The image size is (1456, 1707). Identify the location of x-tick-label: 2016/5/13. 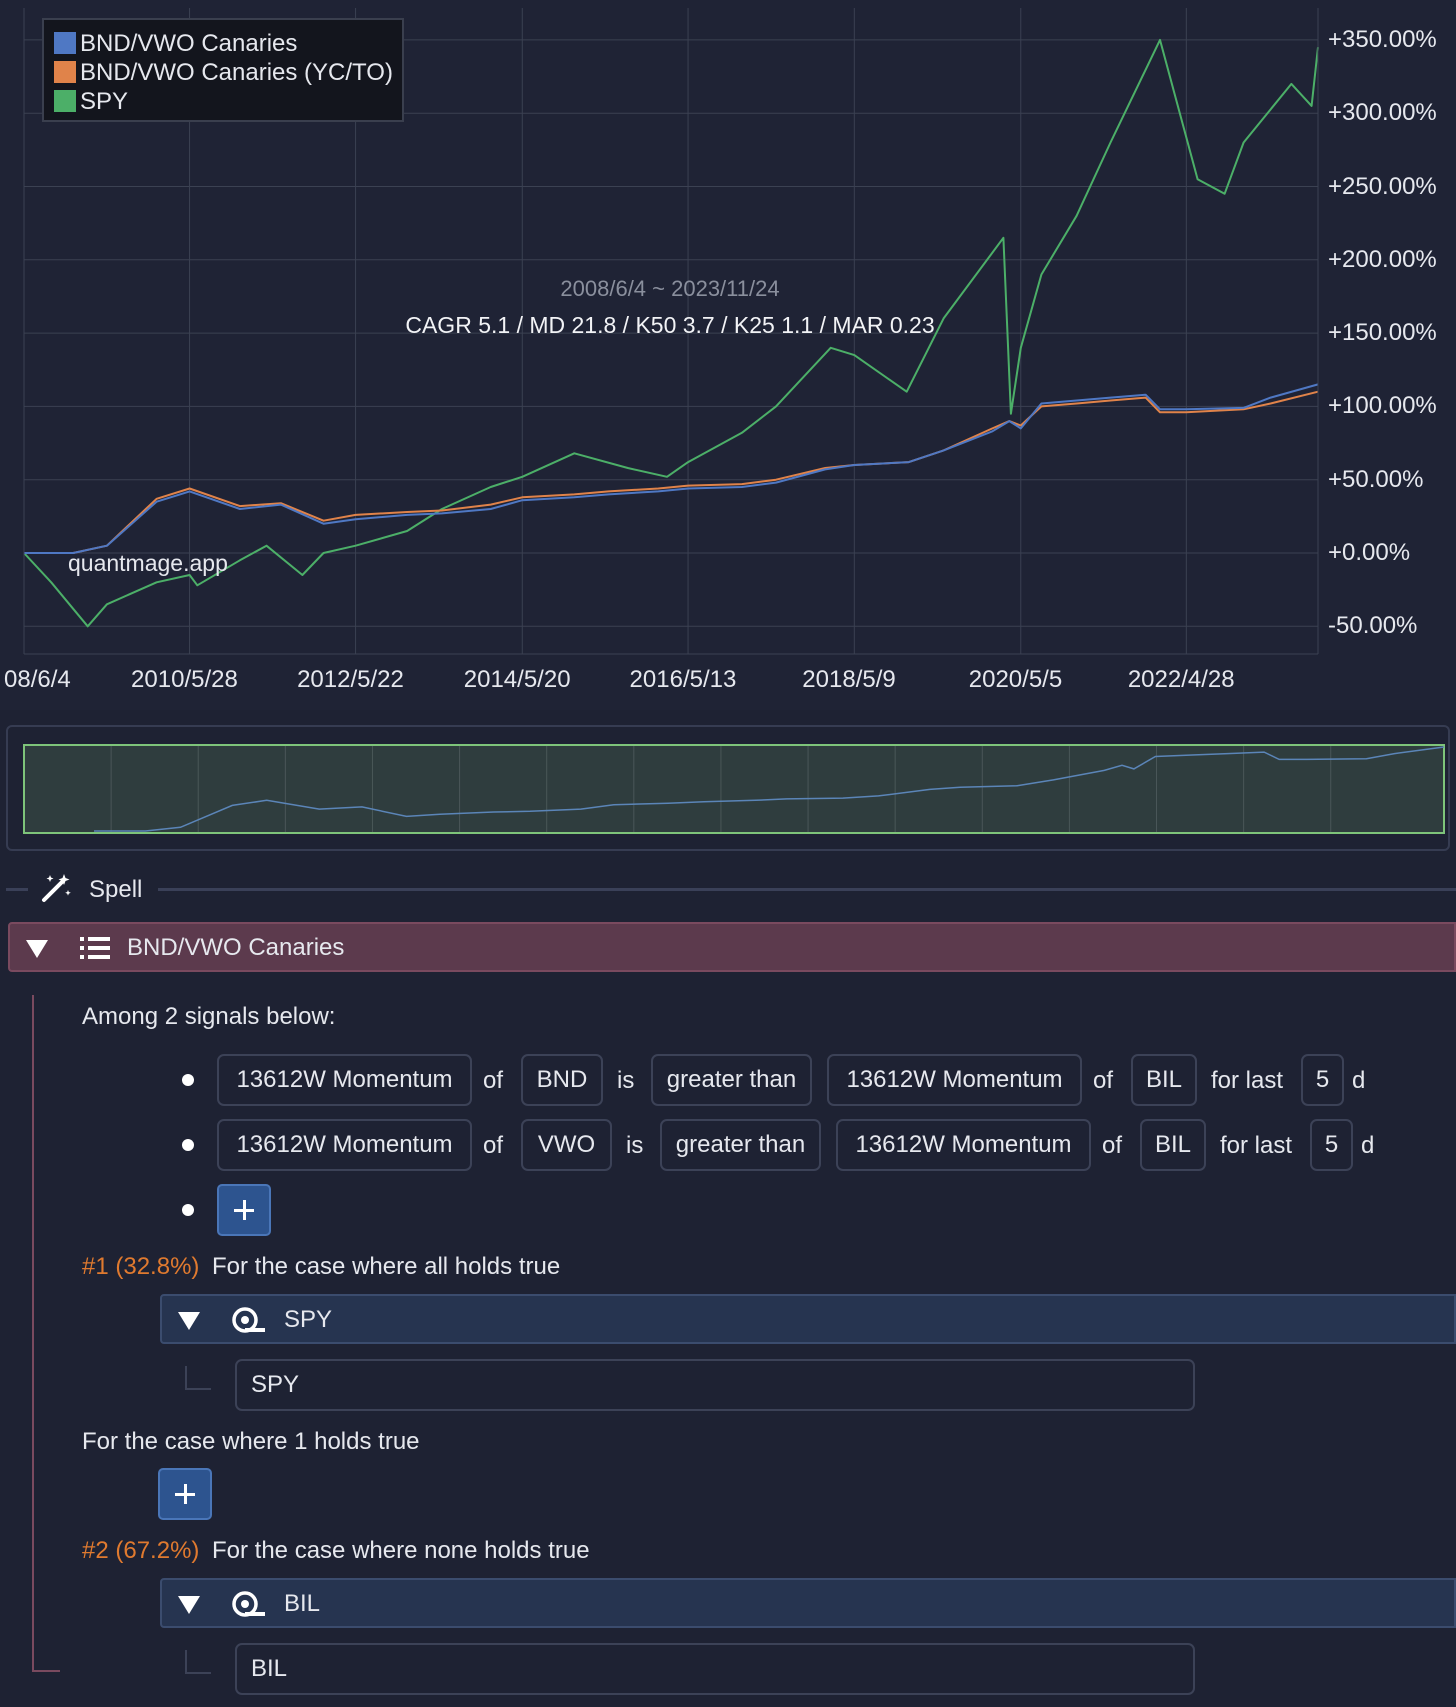
(683, 679).